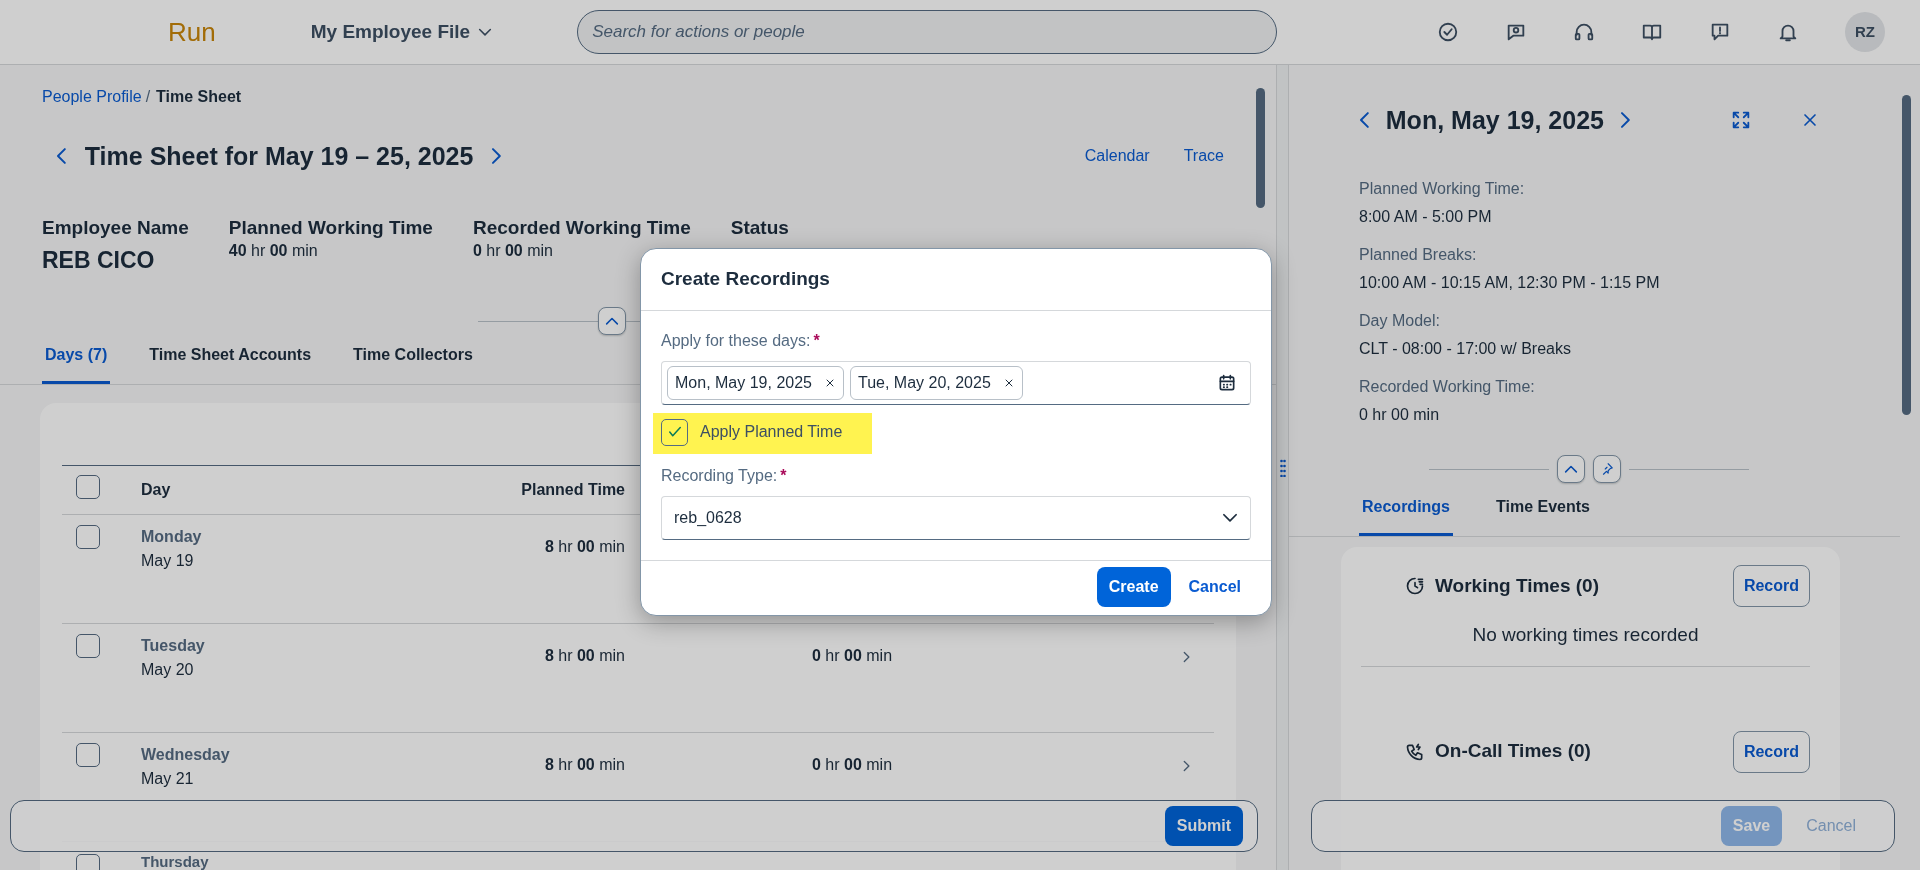  I want to click on section-title: Working Times (0), so click(1517, 585).